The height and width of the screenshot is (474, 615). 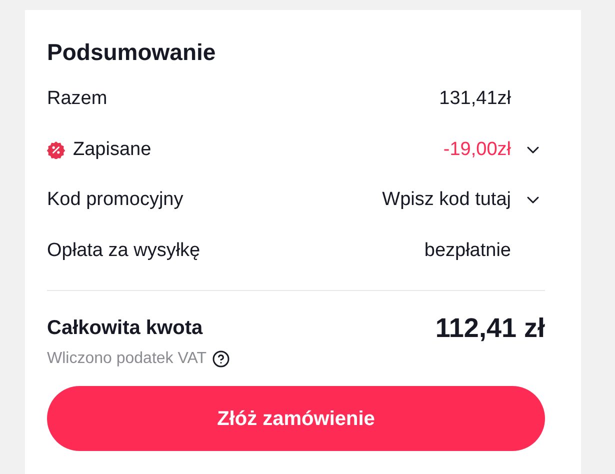 What do you see at coordinates (126, 359) in the screenshot?
I see `vat-note: Wliczono podatek VAT` at bounding box center [126, 359].